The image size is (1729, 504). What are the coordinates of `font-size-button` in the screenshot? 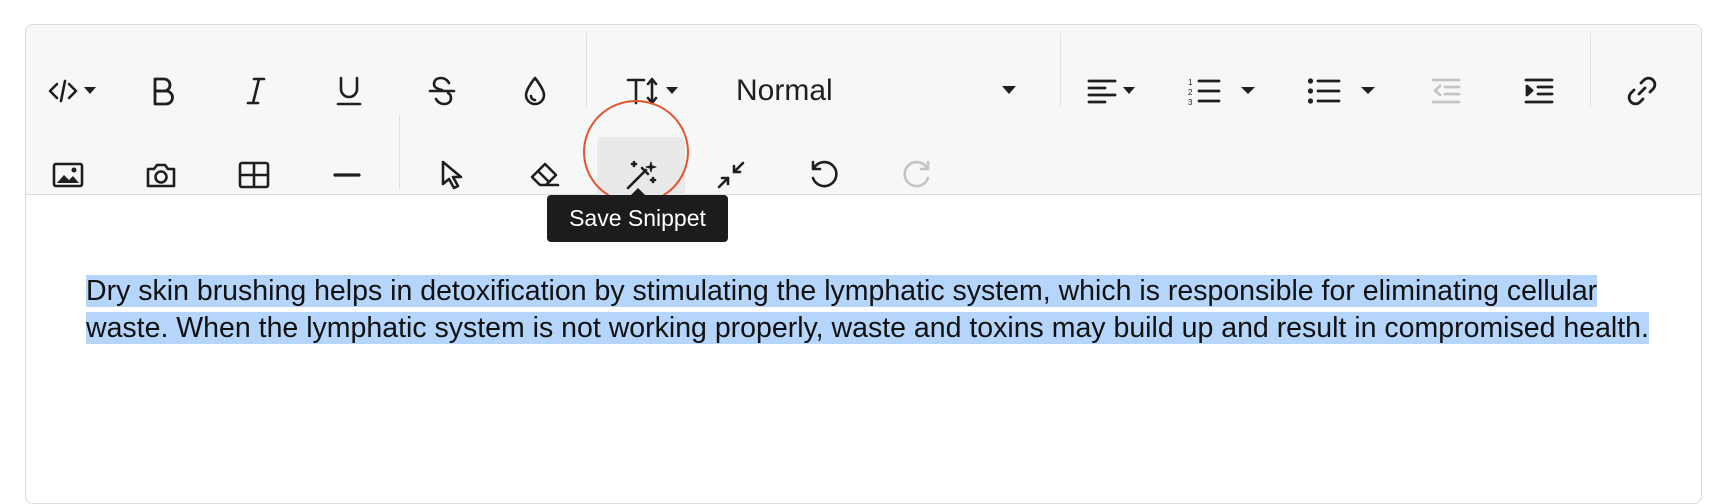 It's located at (652, 91).